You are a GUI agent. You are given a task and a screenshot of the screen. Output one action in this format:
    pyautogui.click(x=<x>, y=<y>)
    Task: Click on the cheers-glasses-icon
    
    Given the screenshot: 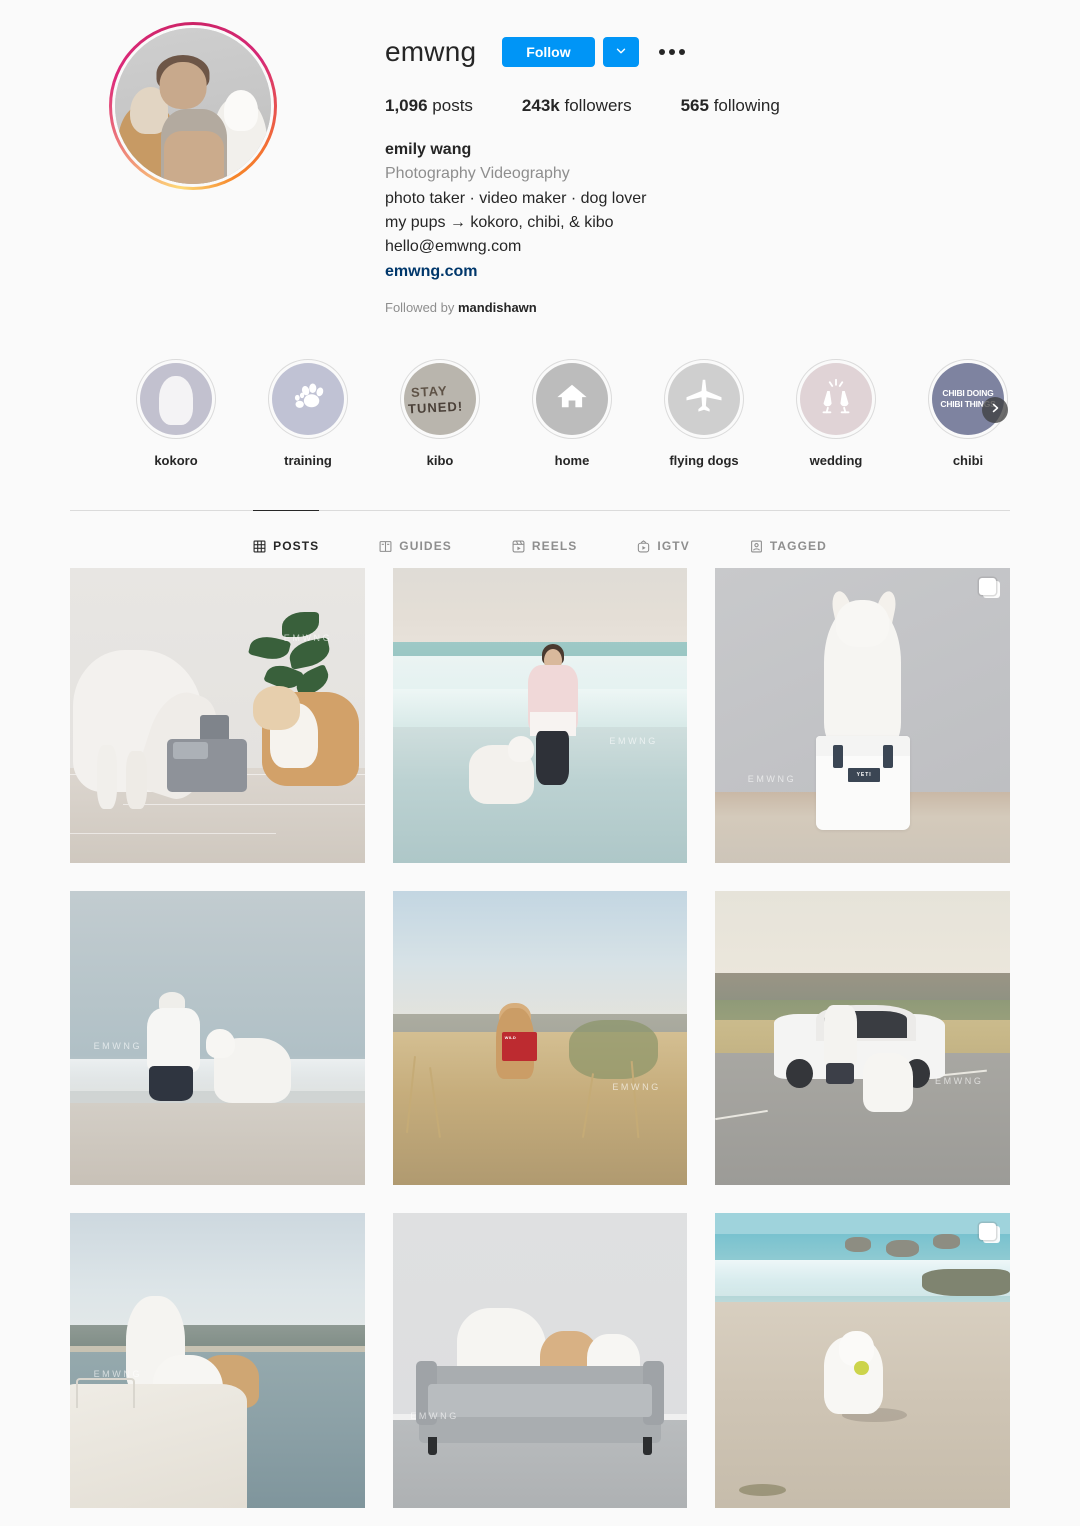 What is the action you would take?
    pyautogui.click(x=836, y=398)
    